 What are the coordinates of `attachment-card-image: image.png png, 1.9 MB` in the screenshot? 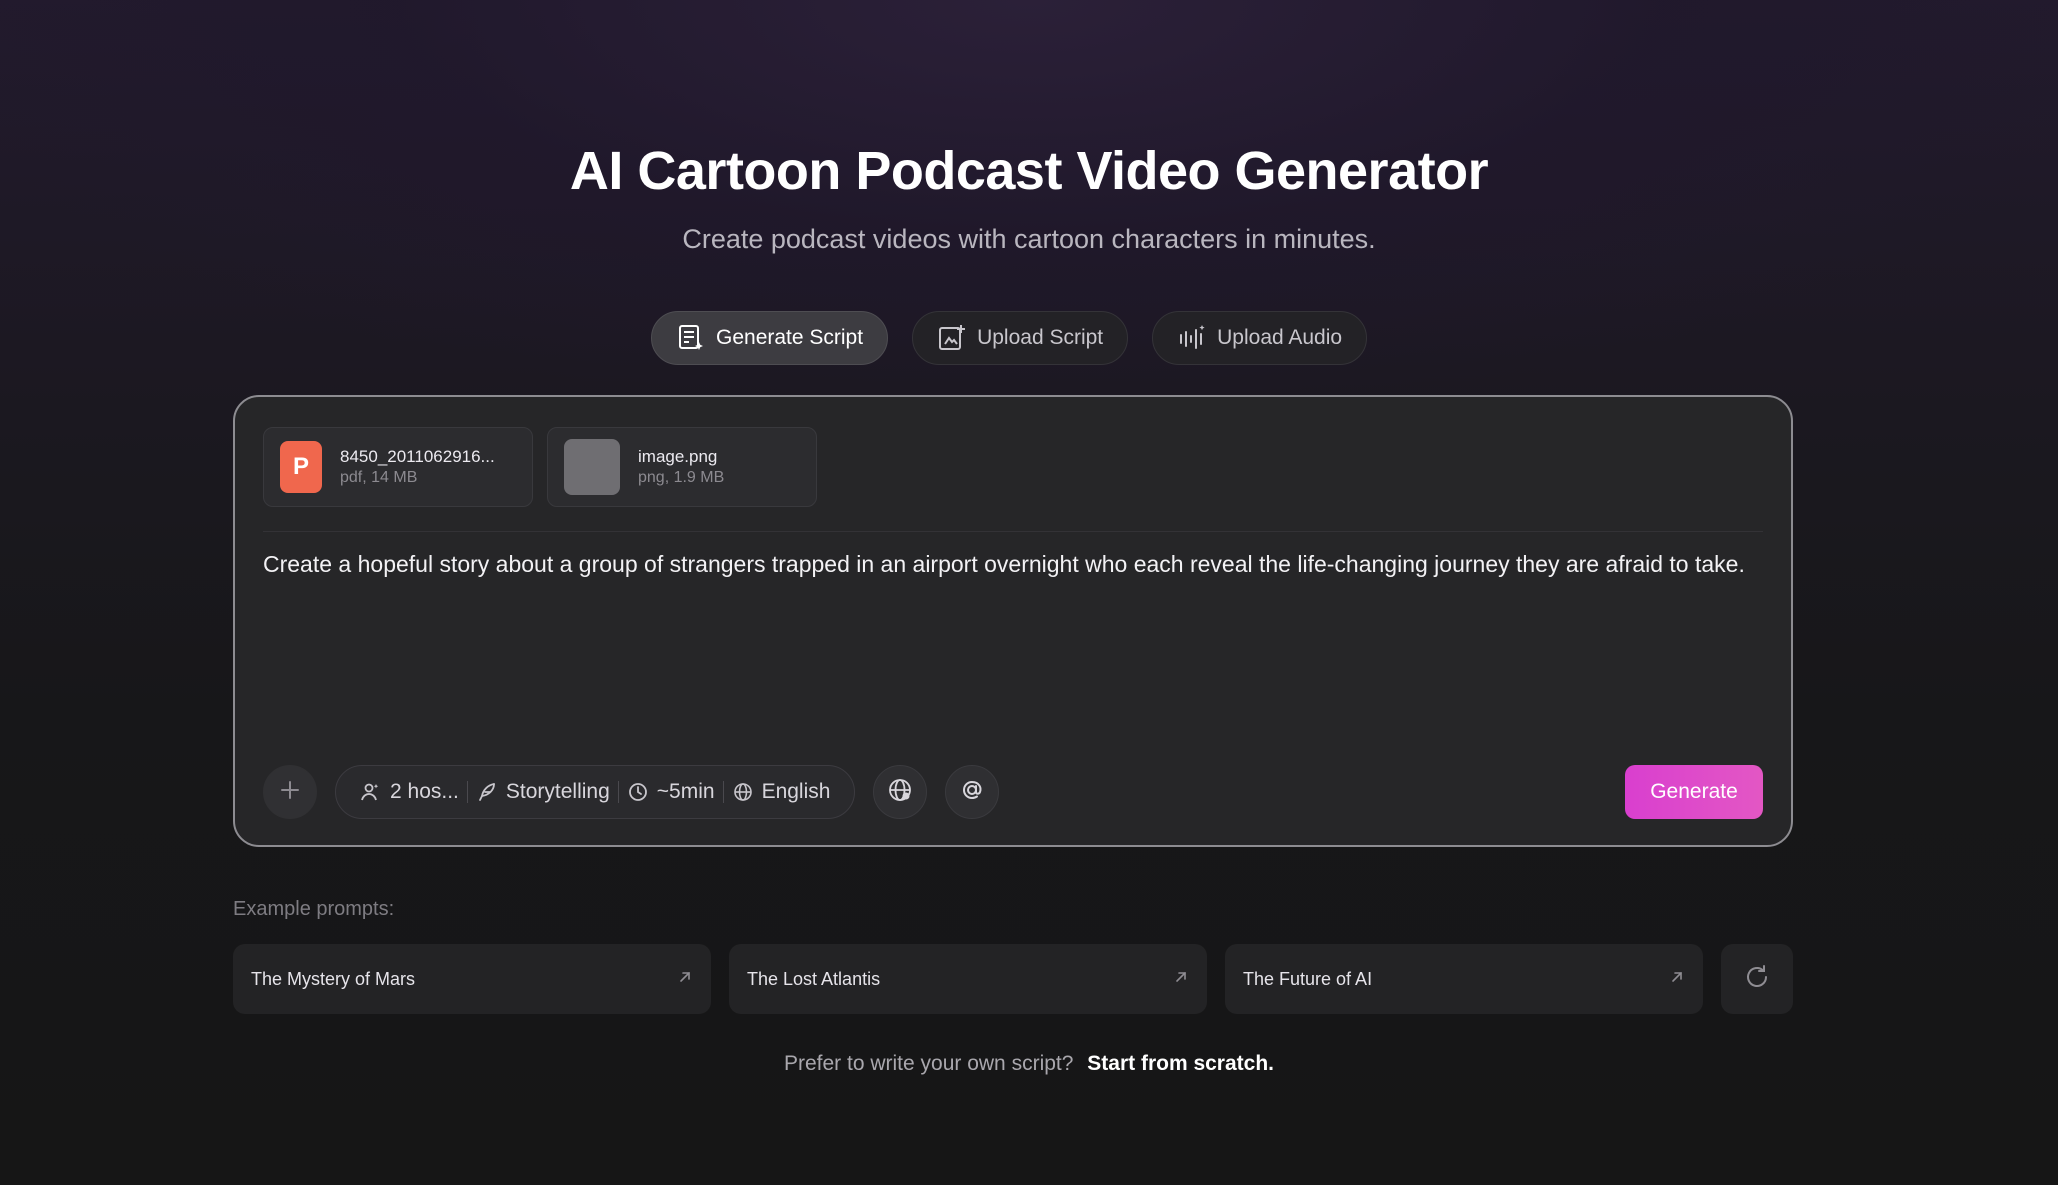 It's located at (682, 467).